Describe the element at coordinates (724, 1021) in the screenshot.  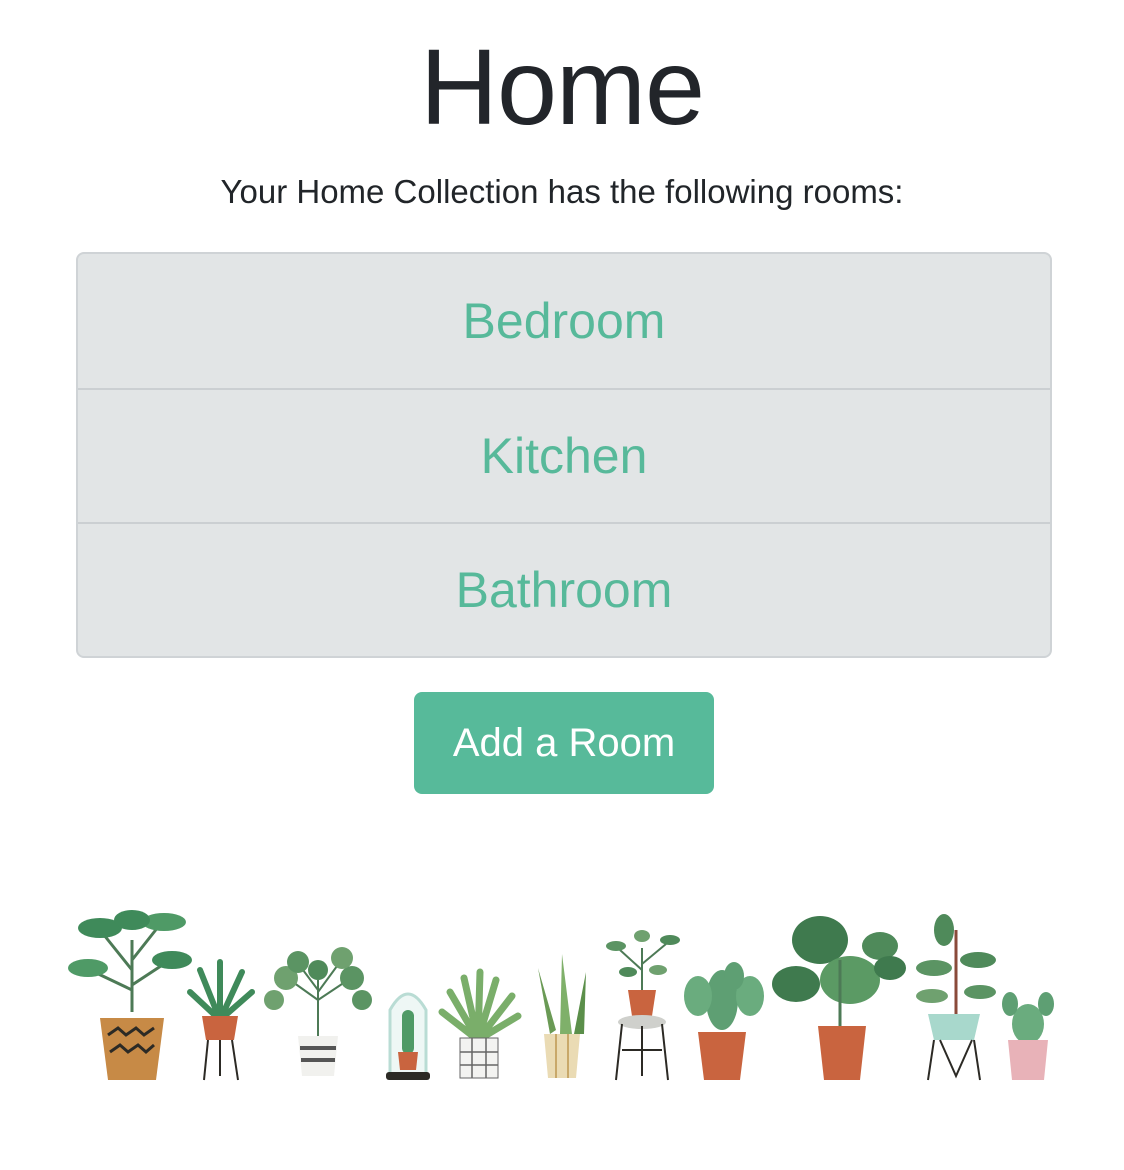
I see `plant-paddle-cactus-icon` at that location.